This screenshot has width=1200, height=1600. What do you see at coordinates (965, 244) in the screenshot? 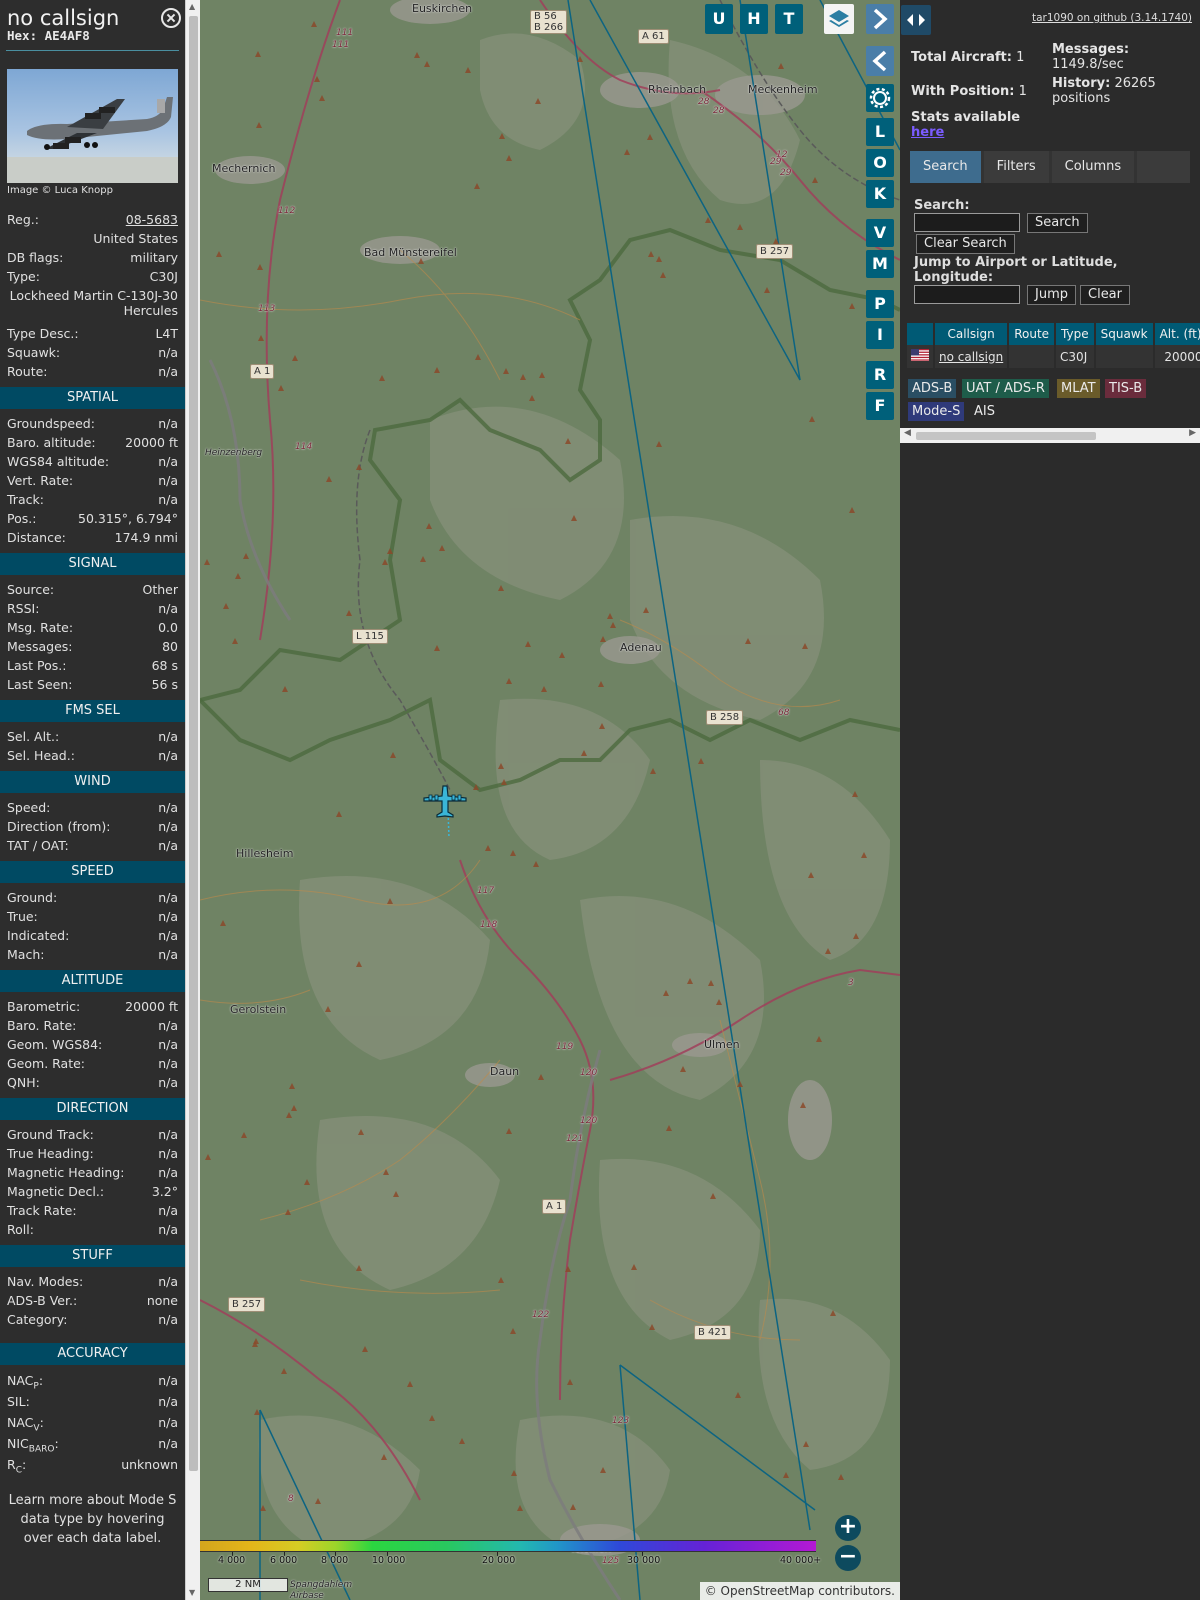
I see `clear-search-button: Clear Search` at bounding box center [965, 244].